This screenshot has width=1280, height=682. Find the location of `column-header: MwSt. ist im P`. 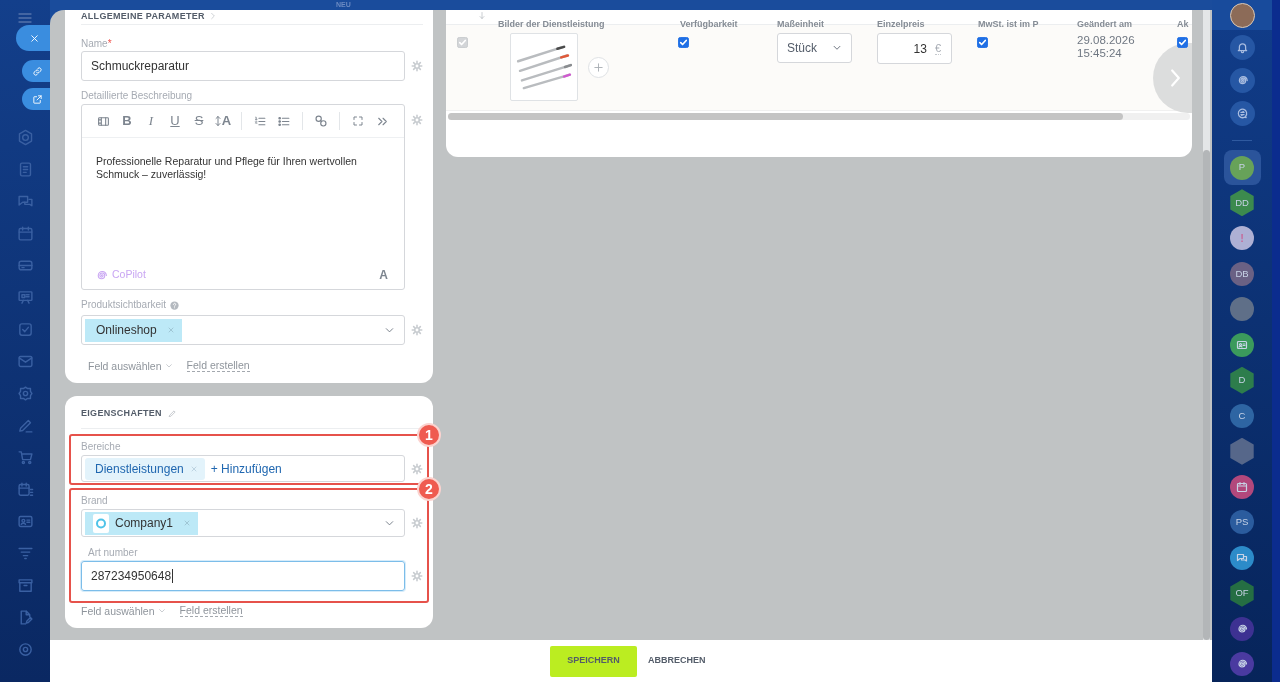

column-header: MwSt. ist im P is located at coordinates (1008, 24).